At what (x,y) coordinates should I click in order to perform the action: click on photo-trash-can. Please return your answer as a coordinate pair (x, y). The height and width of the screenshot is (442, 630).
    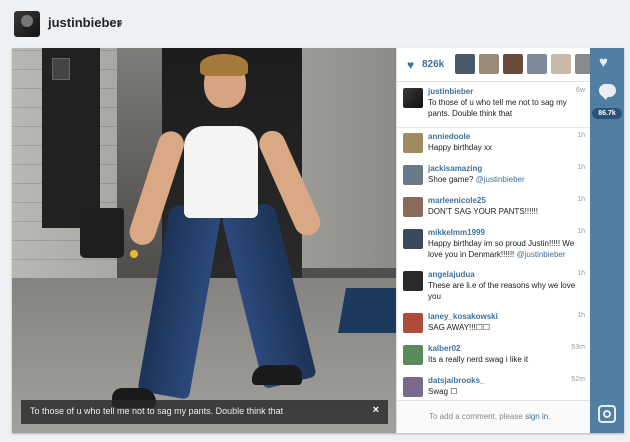
    Looking at the image, I should click on (102, 233).